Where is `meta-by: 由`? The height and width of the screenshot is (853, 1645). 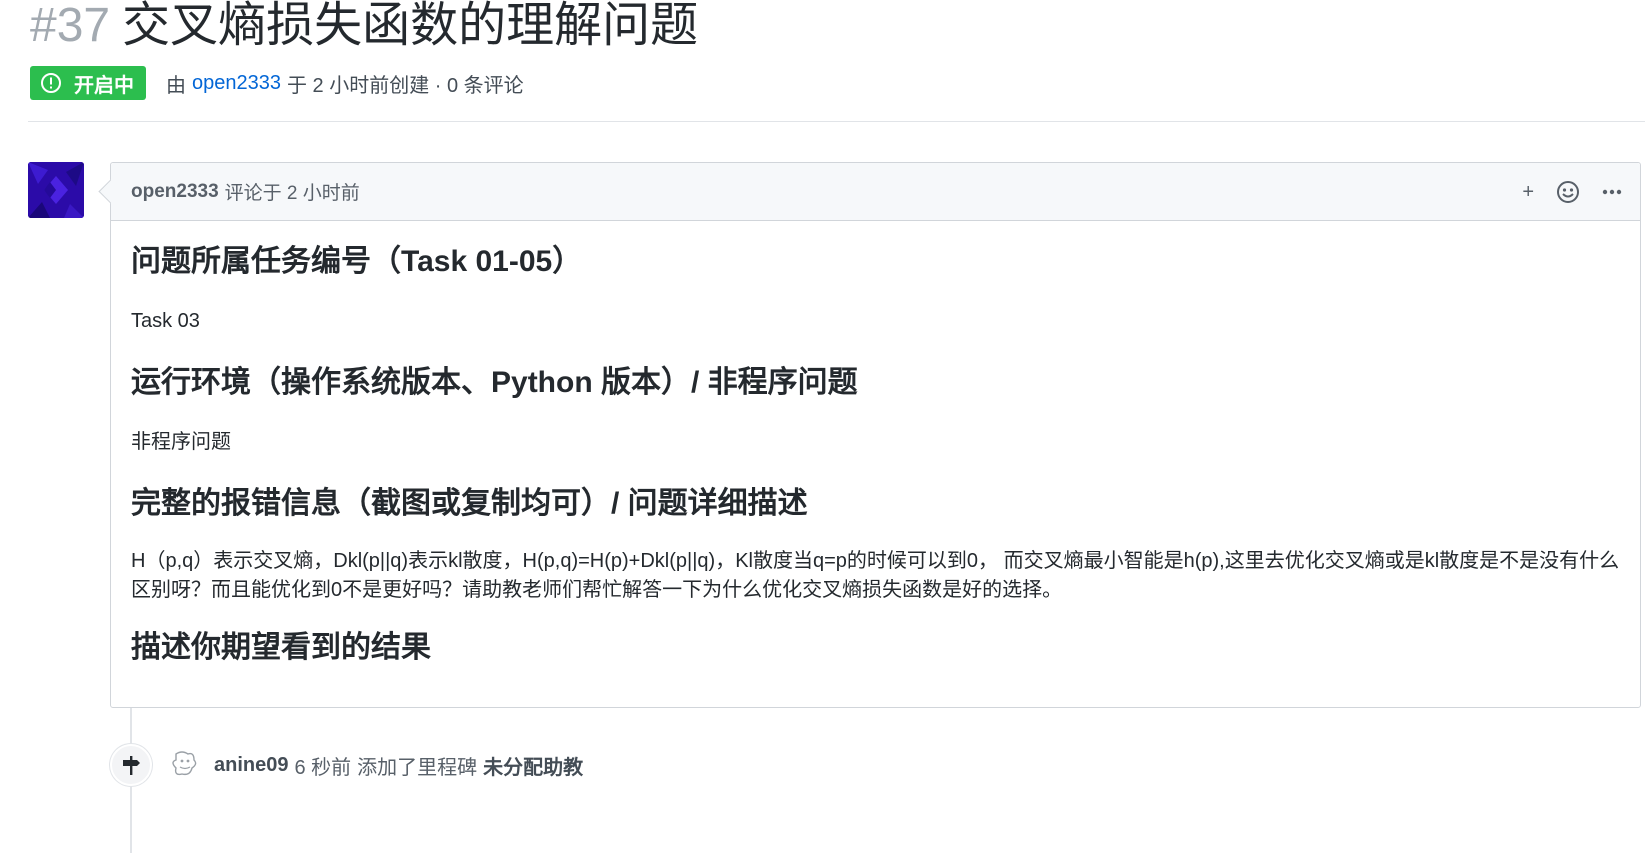 meta-by: 由 is located at coordinates (176, 85).